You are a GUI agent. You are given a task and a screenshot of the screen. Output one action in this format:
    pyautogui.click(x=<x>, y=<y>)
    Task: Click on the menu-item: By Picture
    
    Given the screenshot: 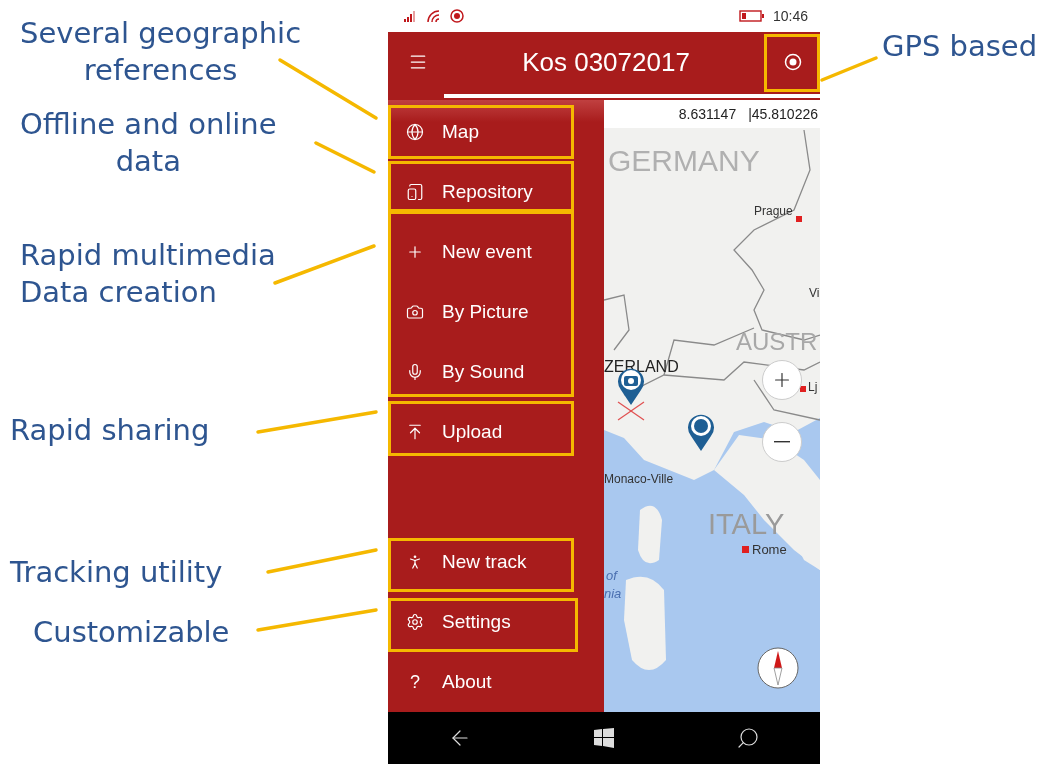 What is the action you would take?
    pyautogui.click(x=496, y=312)
    